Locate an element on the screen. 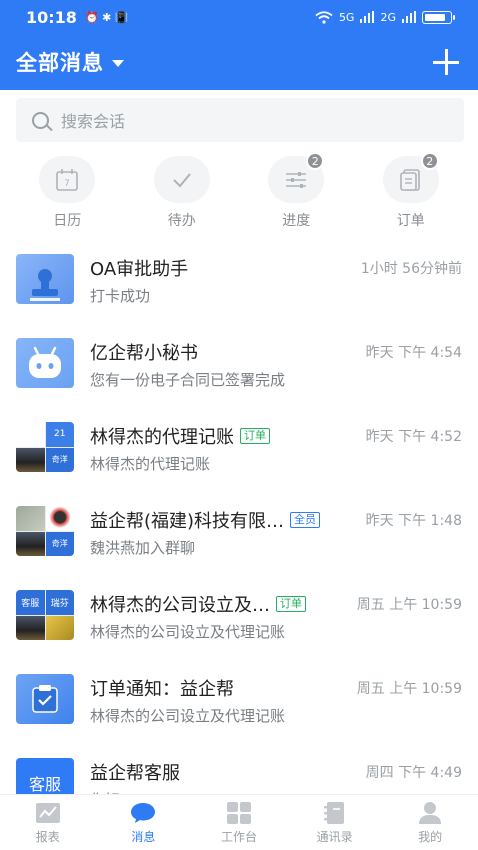 The height and width of the screenshot is (850, 478). conversation-time: 昨天 下午 1:48 is located at coordinates (413, 521).